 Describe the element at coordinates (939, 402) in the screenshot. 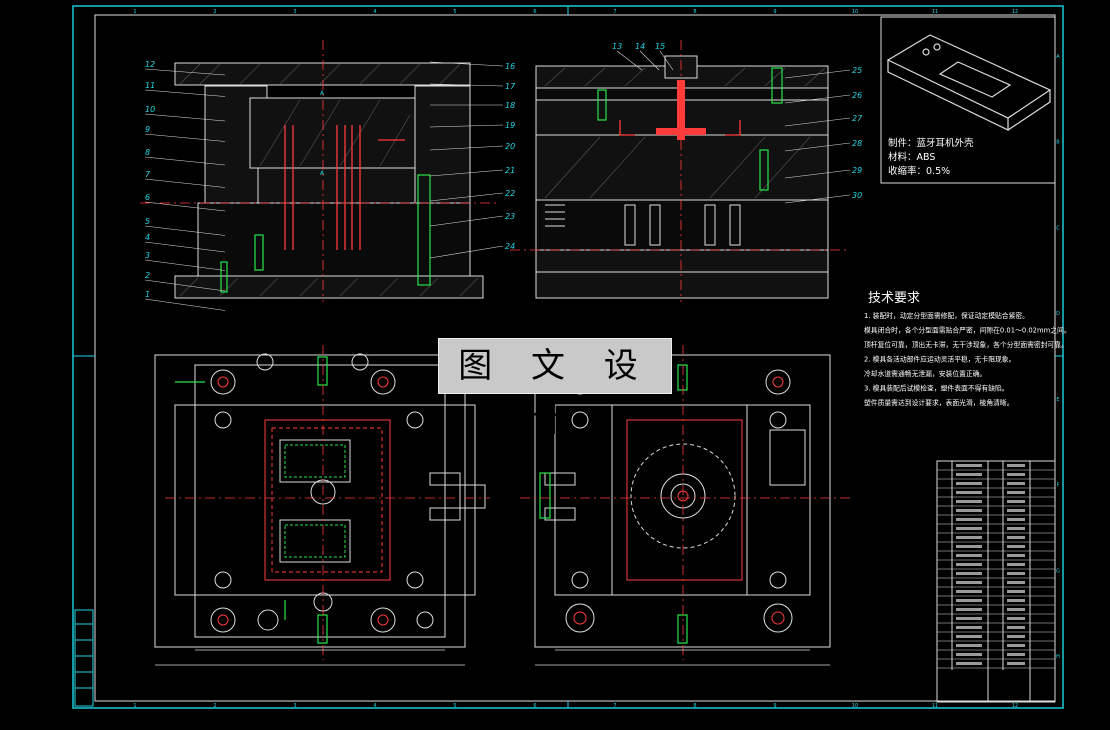

I see `tech-req-line: 塑件质量需达到设计要求，表面光滑，棱角清晰。` at that location.